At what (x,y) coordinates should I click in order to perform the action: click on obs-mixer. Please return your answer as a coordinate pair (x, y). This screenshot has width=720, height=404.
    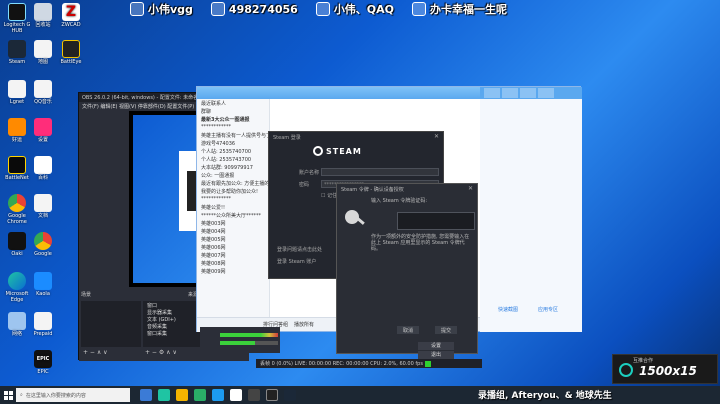
    Looking at the image, I should click on (240, 340).